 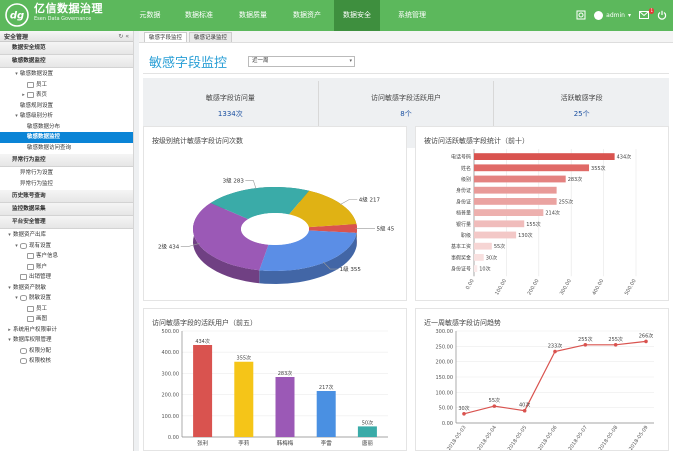 What do you see at coordinates (66, 340) in the screenshot?
I see `tree-node: ▾ 数据库权限管理` at bounding box center [66, 340].